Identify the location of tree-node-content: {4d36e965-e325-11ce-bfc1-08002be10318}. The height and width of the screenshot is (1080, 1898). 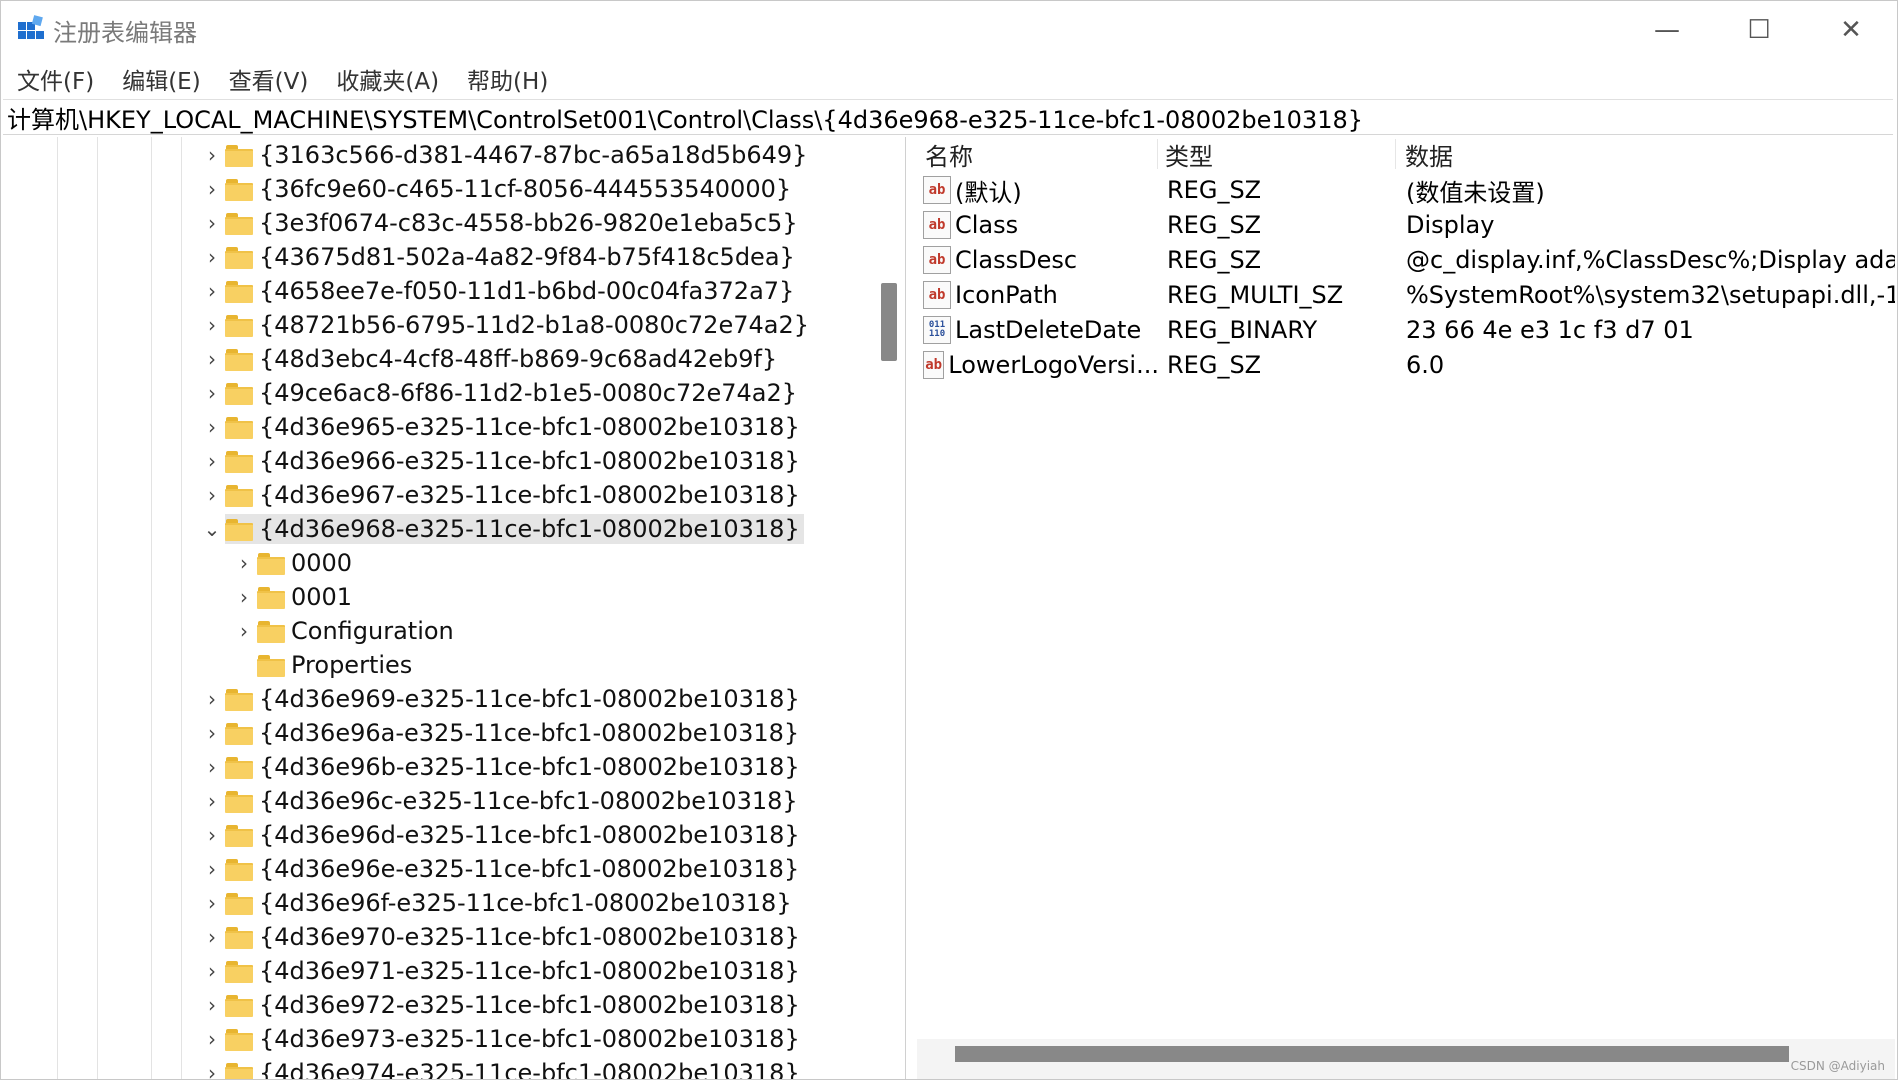
(514, 427).